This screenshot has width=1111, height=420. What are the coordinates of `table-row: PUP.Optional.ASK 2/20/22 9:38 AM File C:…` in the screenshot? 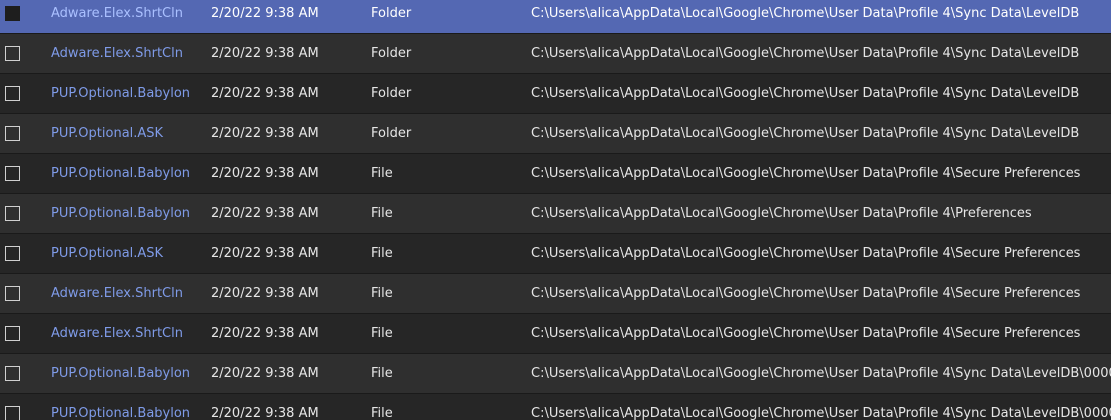 It's located at (555, 254).